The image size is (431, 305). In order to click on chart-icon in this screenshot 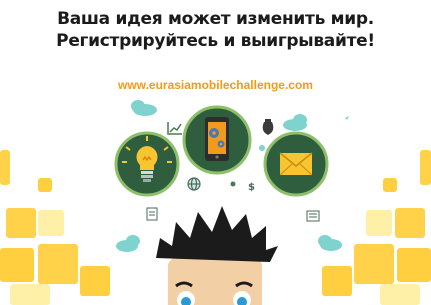, I will do `click(174, 128)`.